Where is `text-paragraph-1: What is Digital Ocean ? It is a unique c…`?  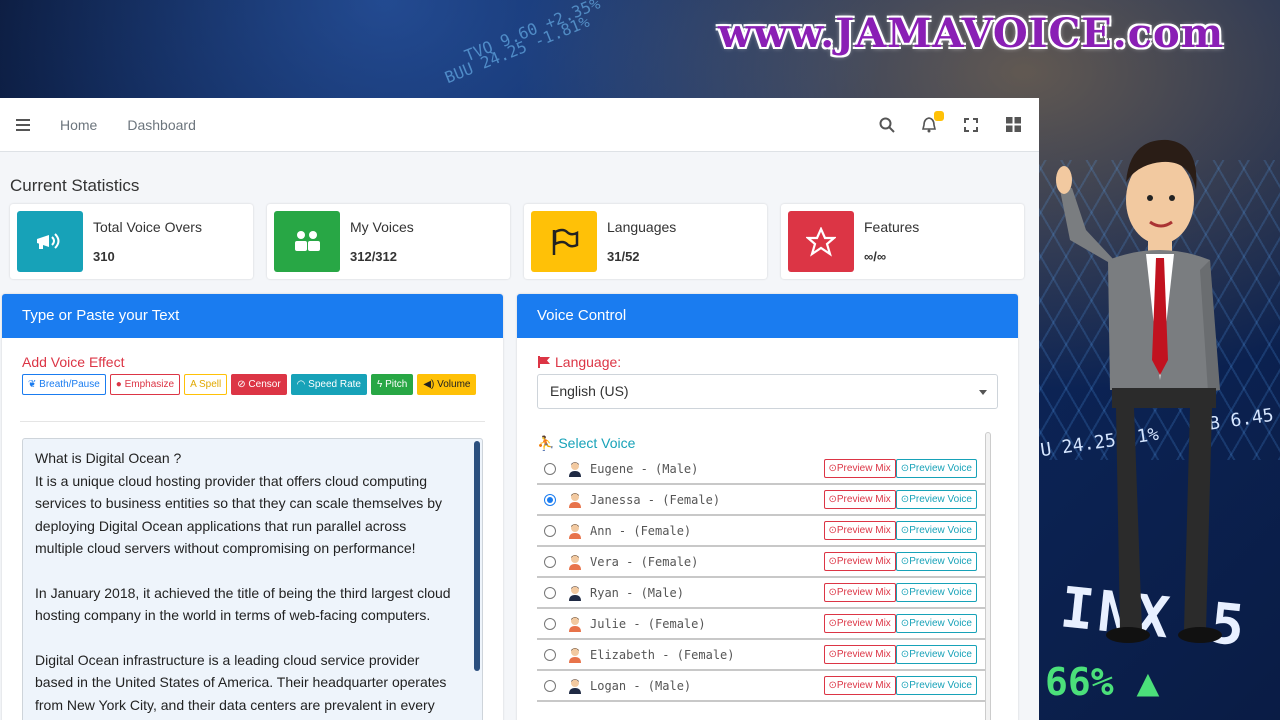
text-paragraph-1: What is Digital Ocean ? It is a unique c… is located at coordinates (238, 503).